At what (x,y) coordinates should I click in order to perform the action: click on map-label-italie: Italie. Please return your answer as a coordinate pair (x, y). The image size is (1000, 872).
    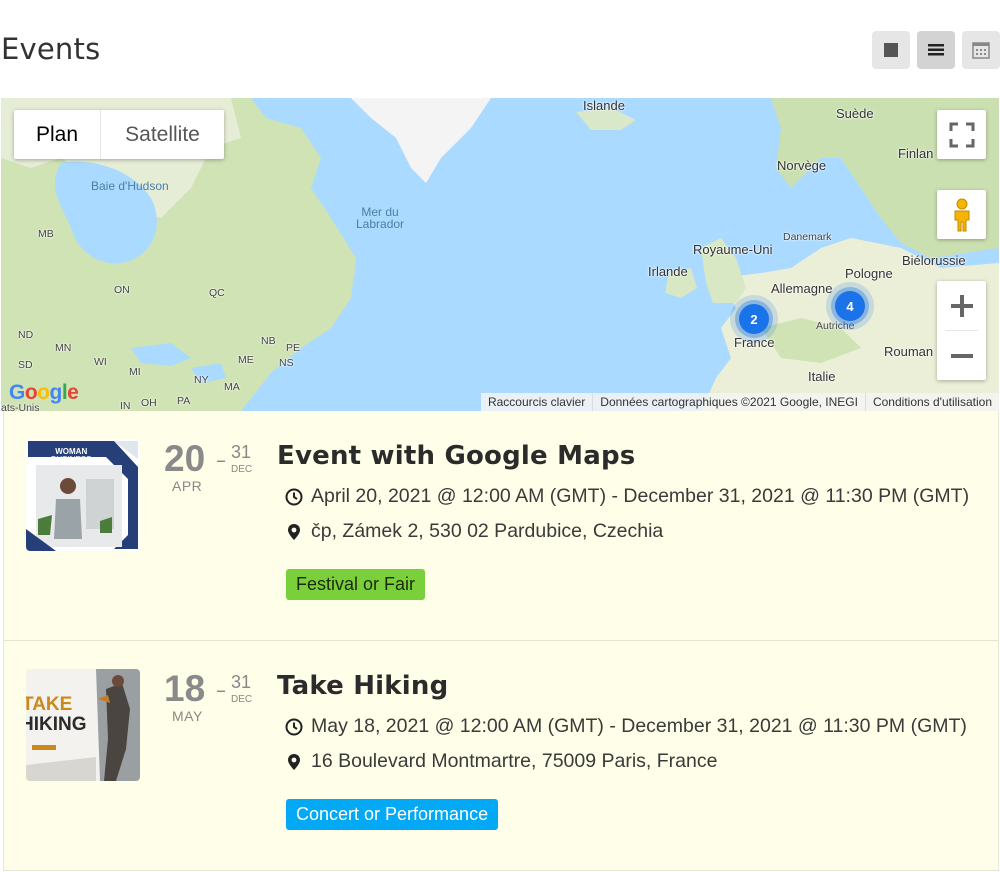
    Looking at the image, I should click on (822, 376).